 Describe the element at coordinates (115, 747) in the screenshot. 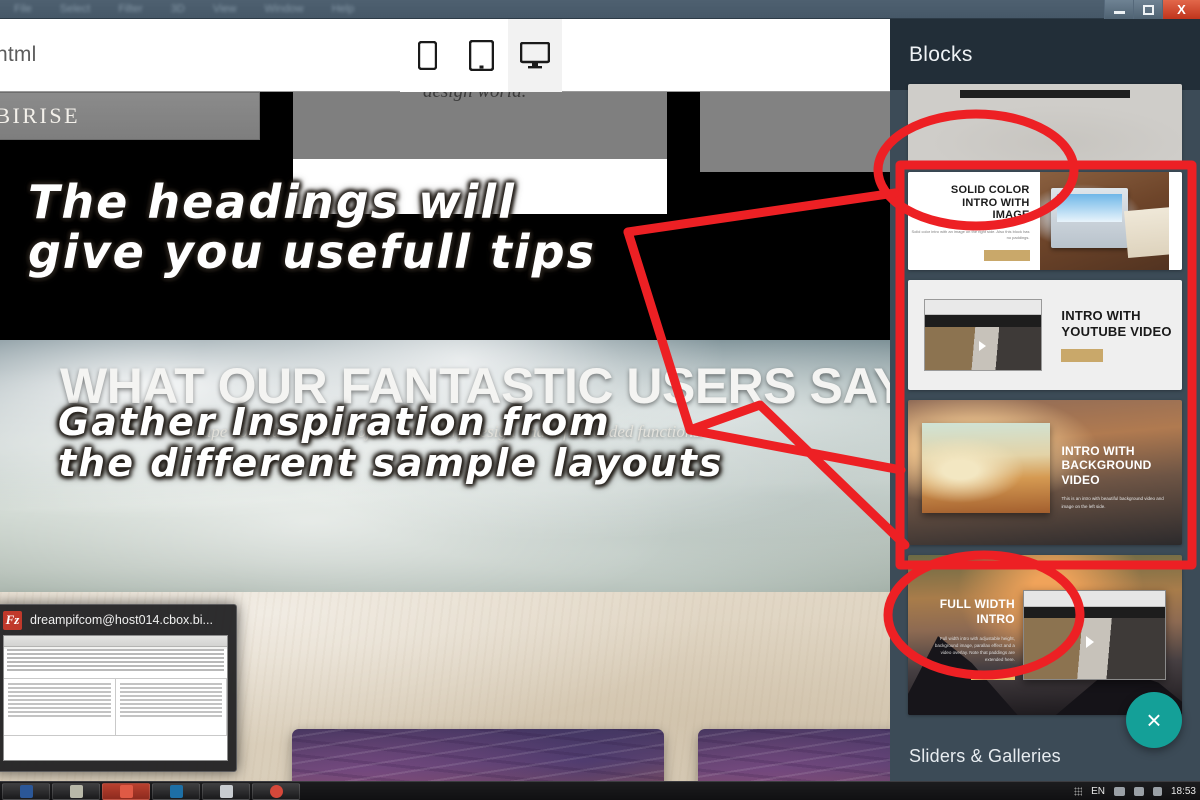

I see `filezilla-queue-pane` at that location.